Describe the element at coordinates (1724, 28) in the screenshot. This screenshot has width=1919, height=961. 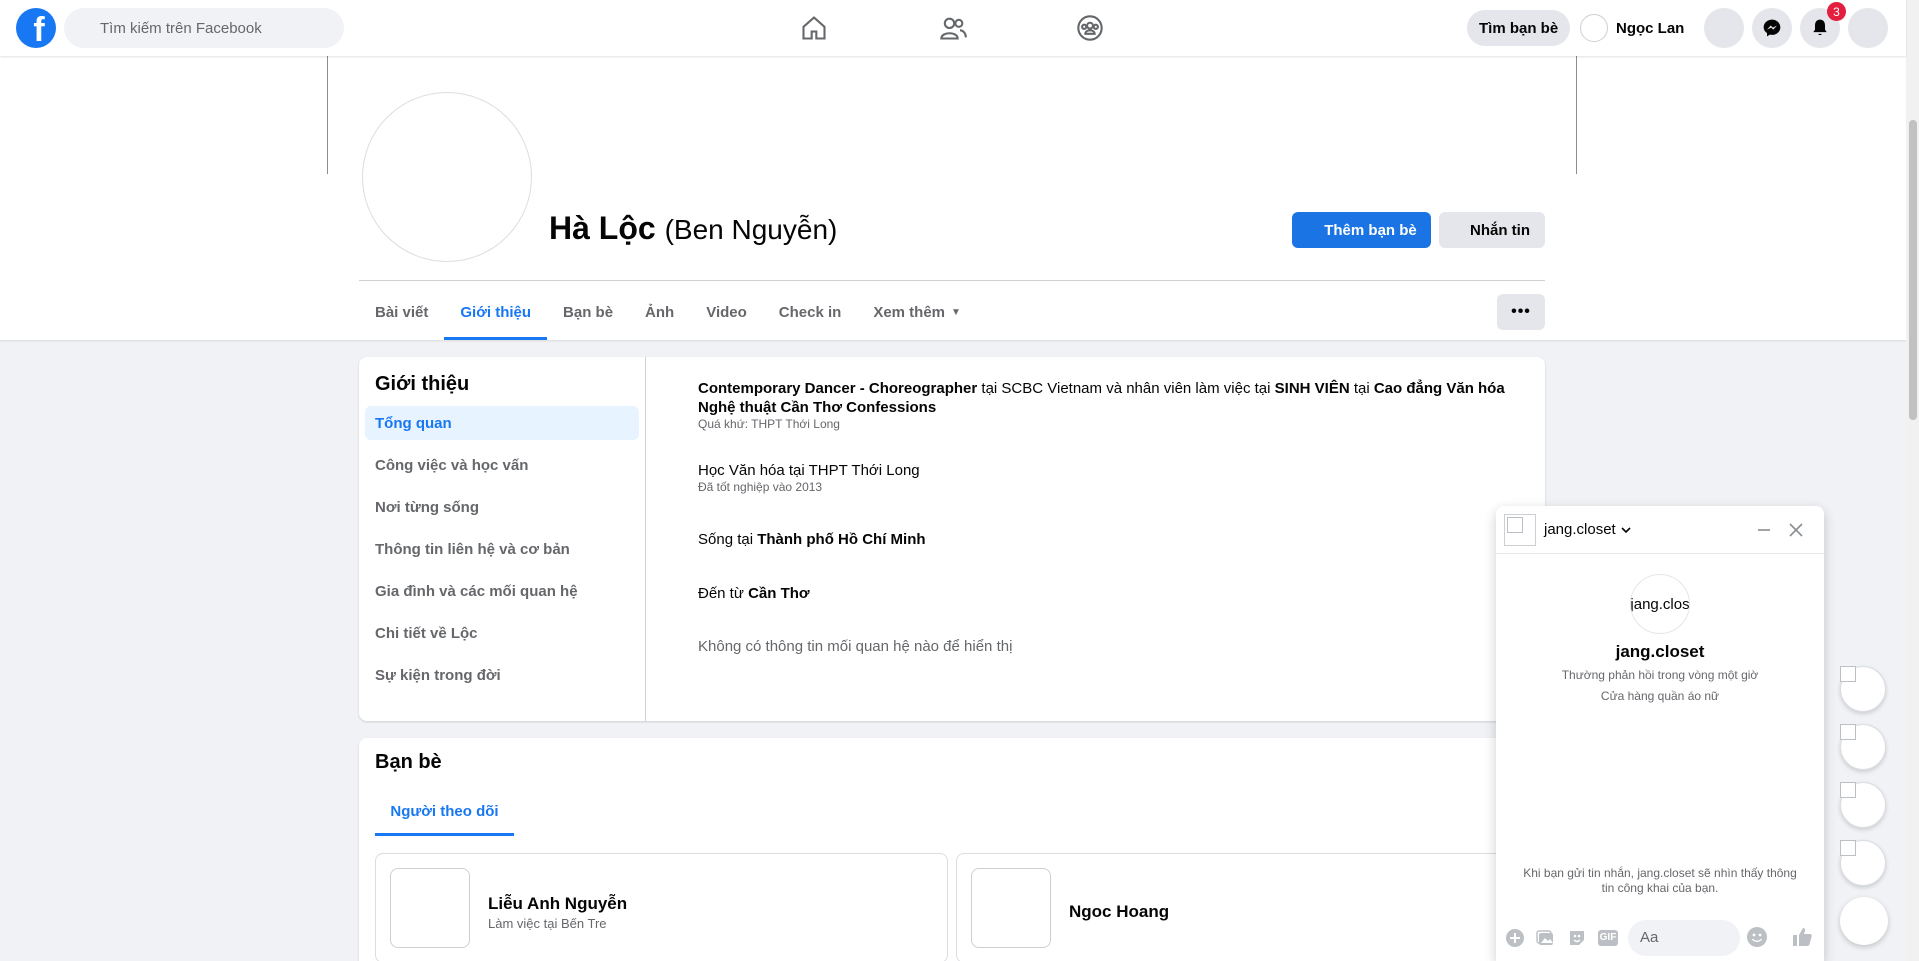
I see `menu-icon` at that location.